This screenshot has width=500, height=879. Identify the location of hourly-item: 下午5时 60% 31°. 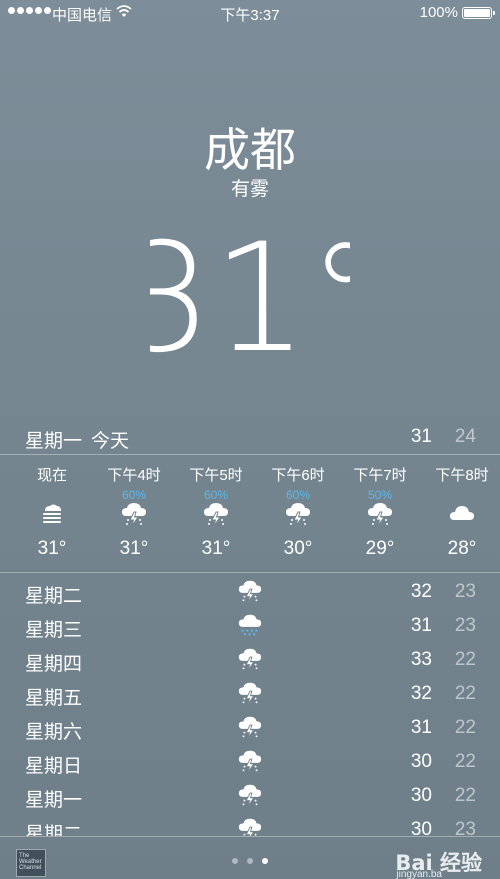
(216, 514).